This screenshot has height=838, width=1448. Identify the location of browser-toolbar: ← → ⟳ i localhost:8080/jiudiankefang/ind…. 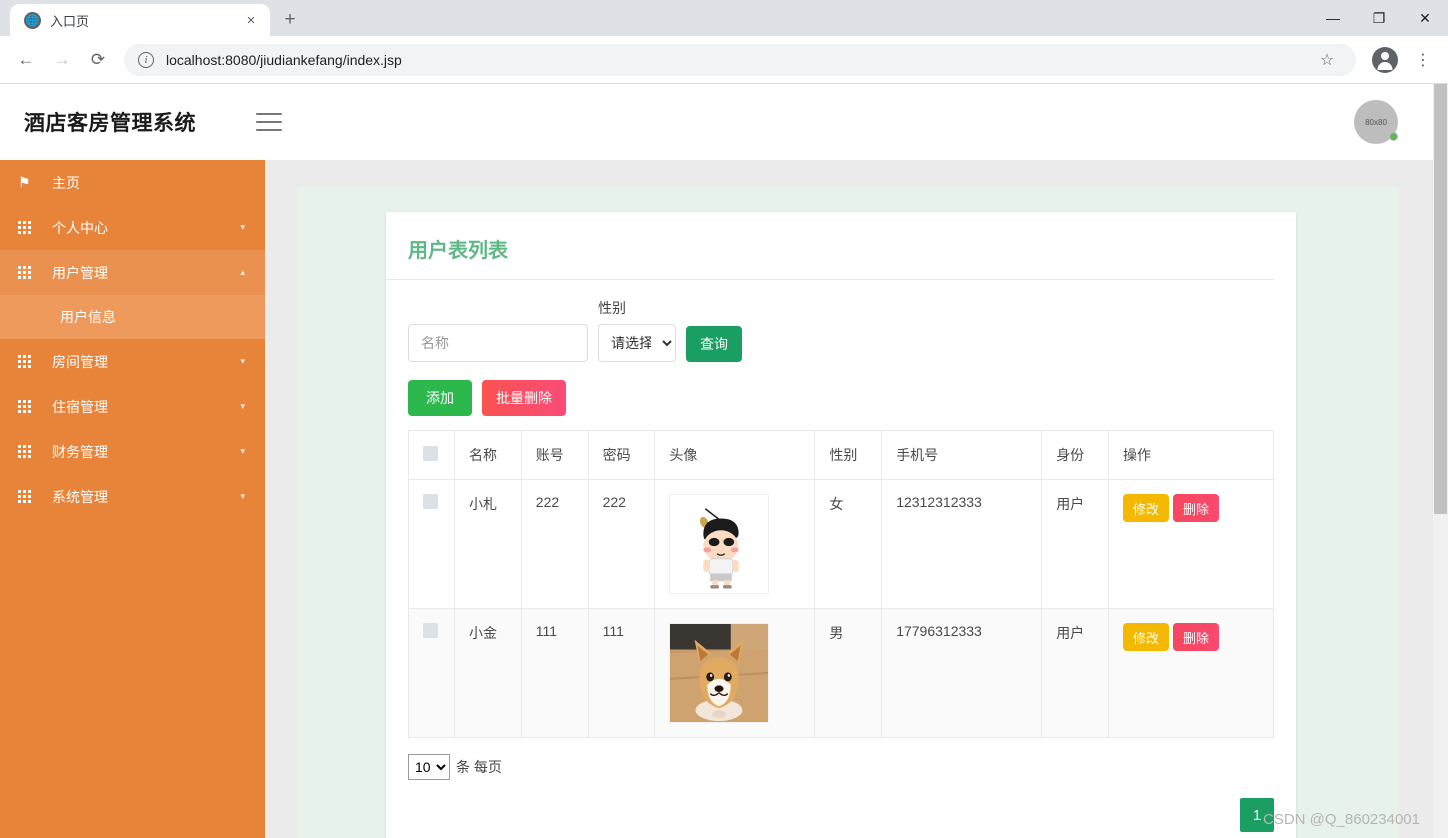
(724, 60).